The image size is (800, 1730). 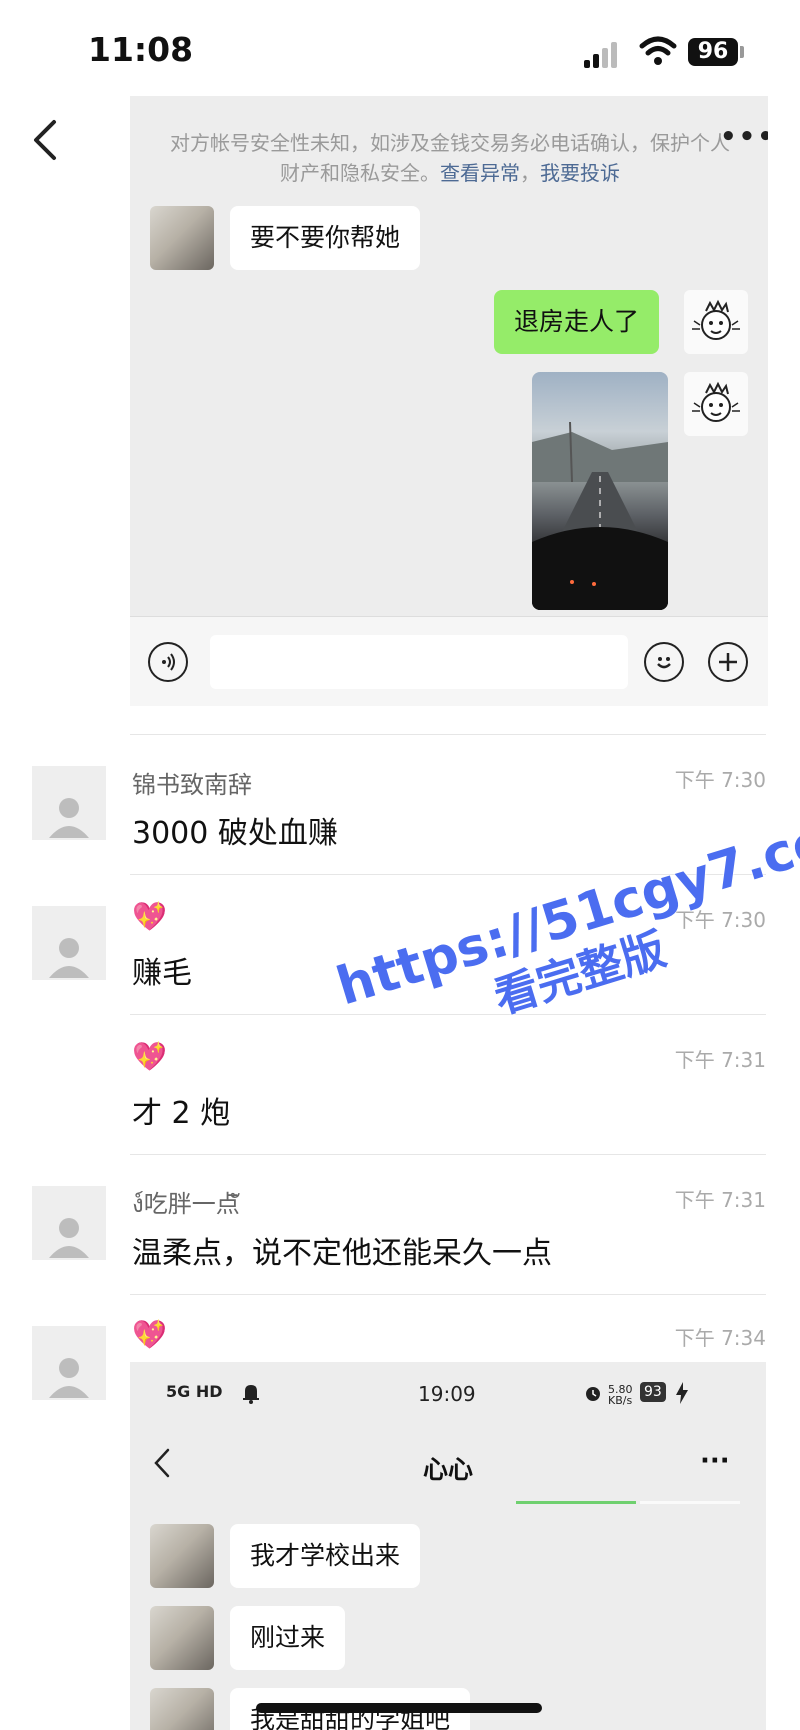 What do you see at coordinates (728, 662) in the screenshot?
I see `plus-icon` at bounding box center [728, 662].